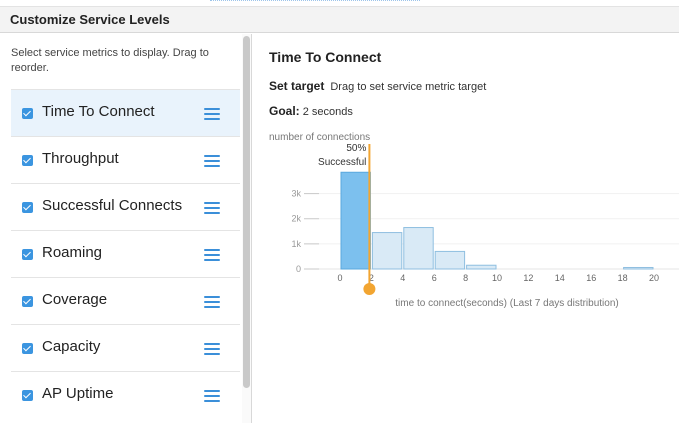 This screenshot has width=679, height=423. What do you see at coordinates (298, 269) in the screenshot?
I see `y-tick-label: 0` at bounding box center [298, 269].